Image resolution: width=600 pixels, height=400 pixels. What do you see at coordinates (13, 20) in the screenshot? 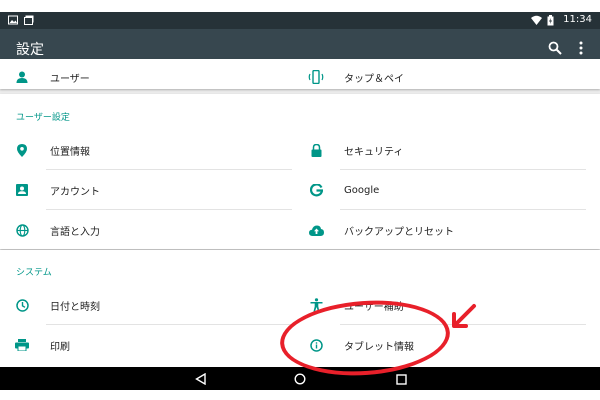
I see `image-icon` at bounding box center [13, 20].